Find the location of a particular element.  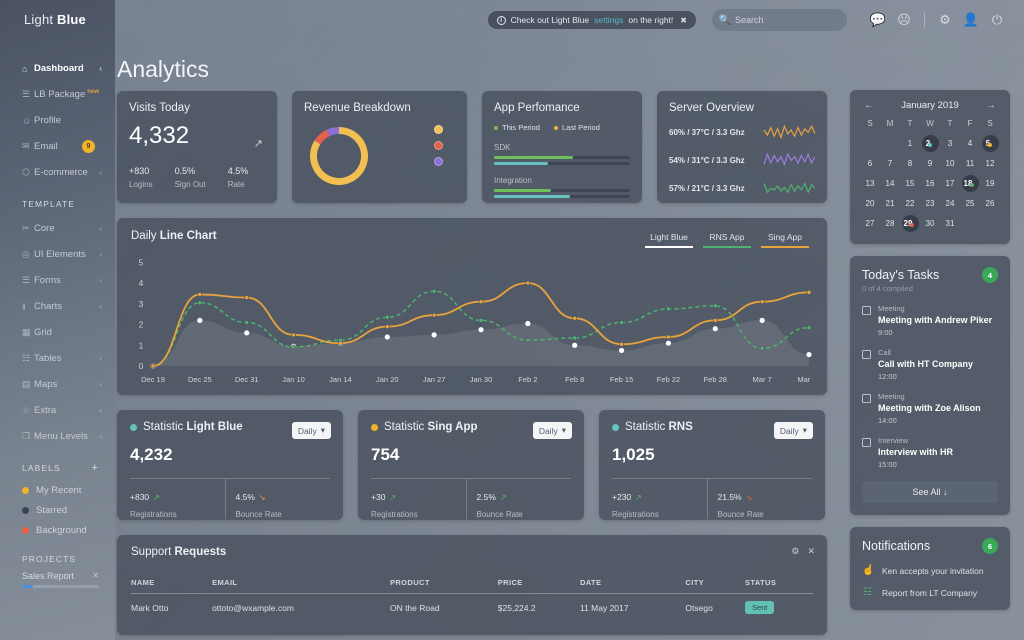

notification-item: ☝ Ken accepts your invitation is located at coordinates (930, 570).